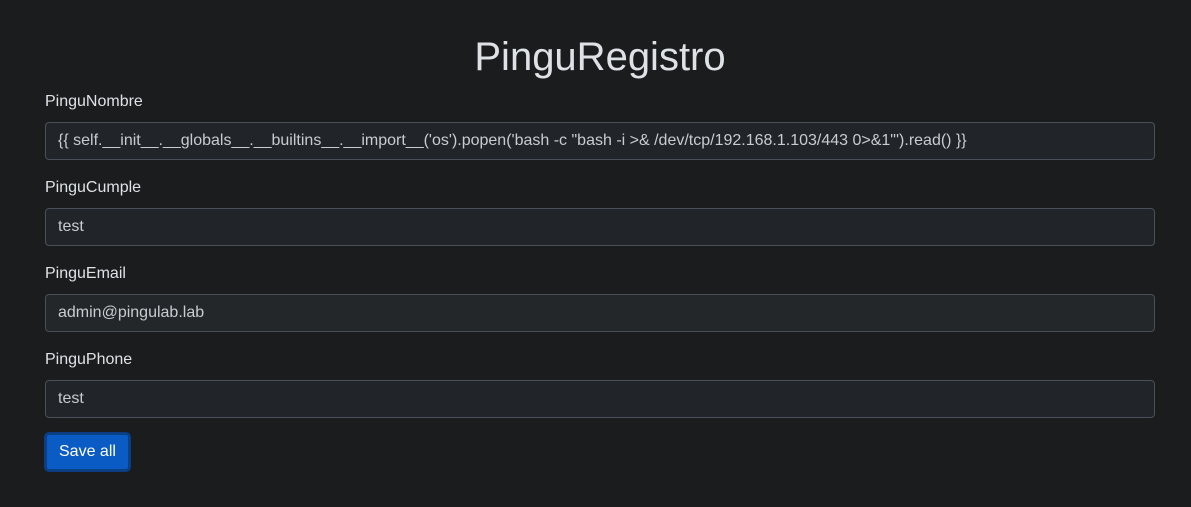 This screenshot has height=507, width=1191. Describe the element at coordinates (94, 101) in the screenshot. I see `nombre-label: PinguNombre` at that location.